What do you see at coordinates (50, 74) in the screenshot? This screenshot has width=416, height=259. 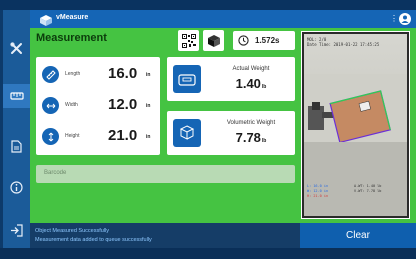 I see `ruler-icon` at bounding box center [50, 74].